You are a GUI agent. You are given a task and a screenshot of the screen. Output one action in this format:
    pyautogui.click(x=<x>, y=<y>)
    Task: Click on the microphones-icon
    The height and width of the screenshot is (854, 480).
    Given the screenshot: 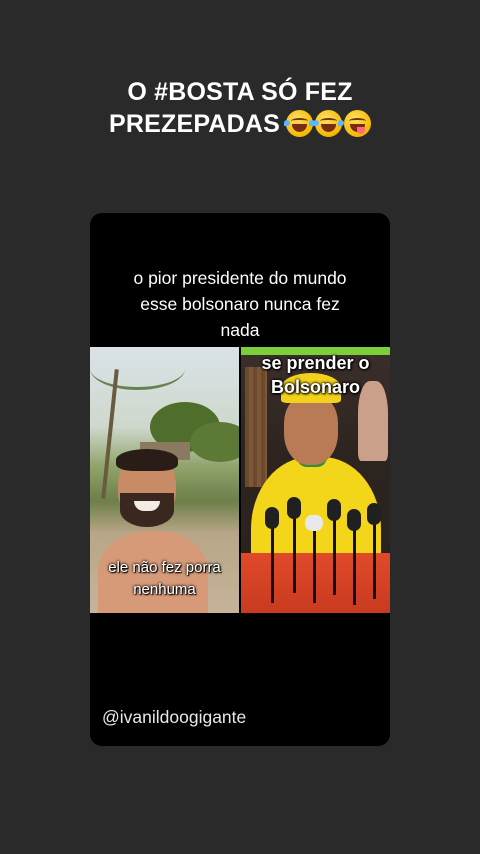 What is the action you would take?
    pyautogui.click(x=315, y=553)
    